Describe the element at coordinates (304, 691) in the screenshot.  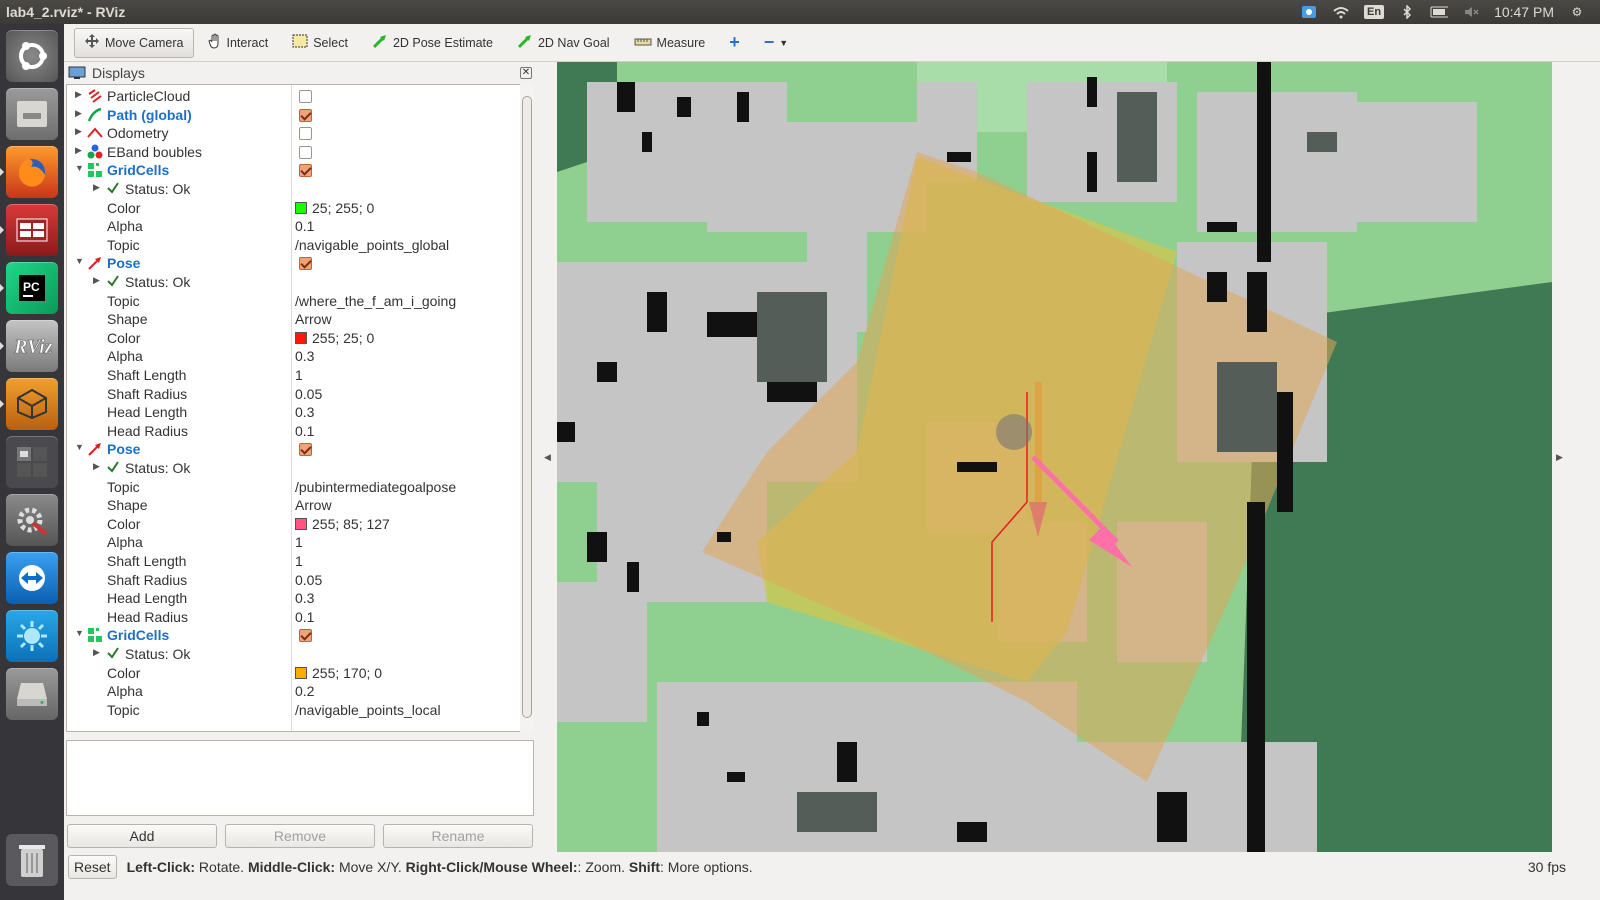
I see `property-value: 0.2` at that location.